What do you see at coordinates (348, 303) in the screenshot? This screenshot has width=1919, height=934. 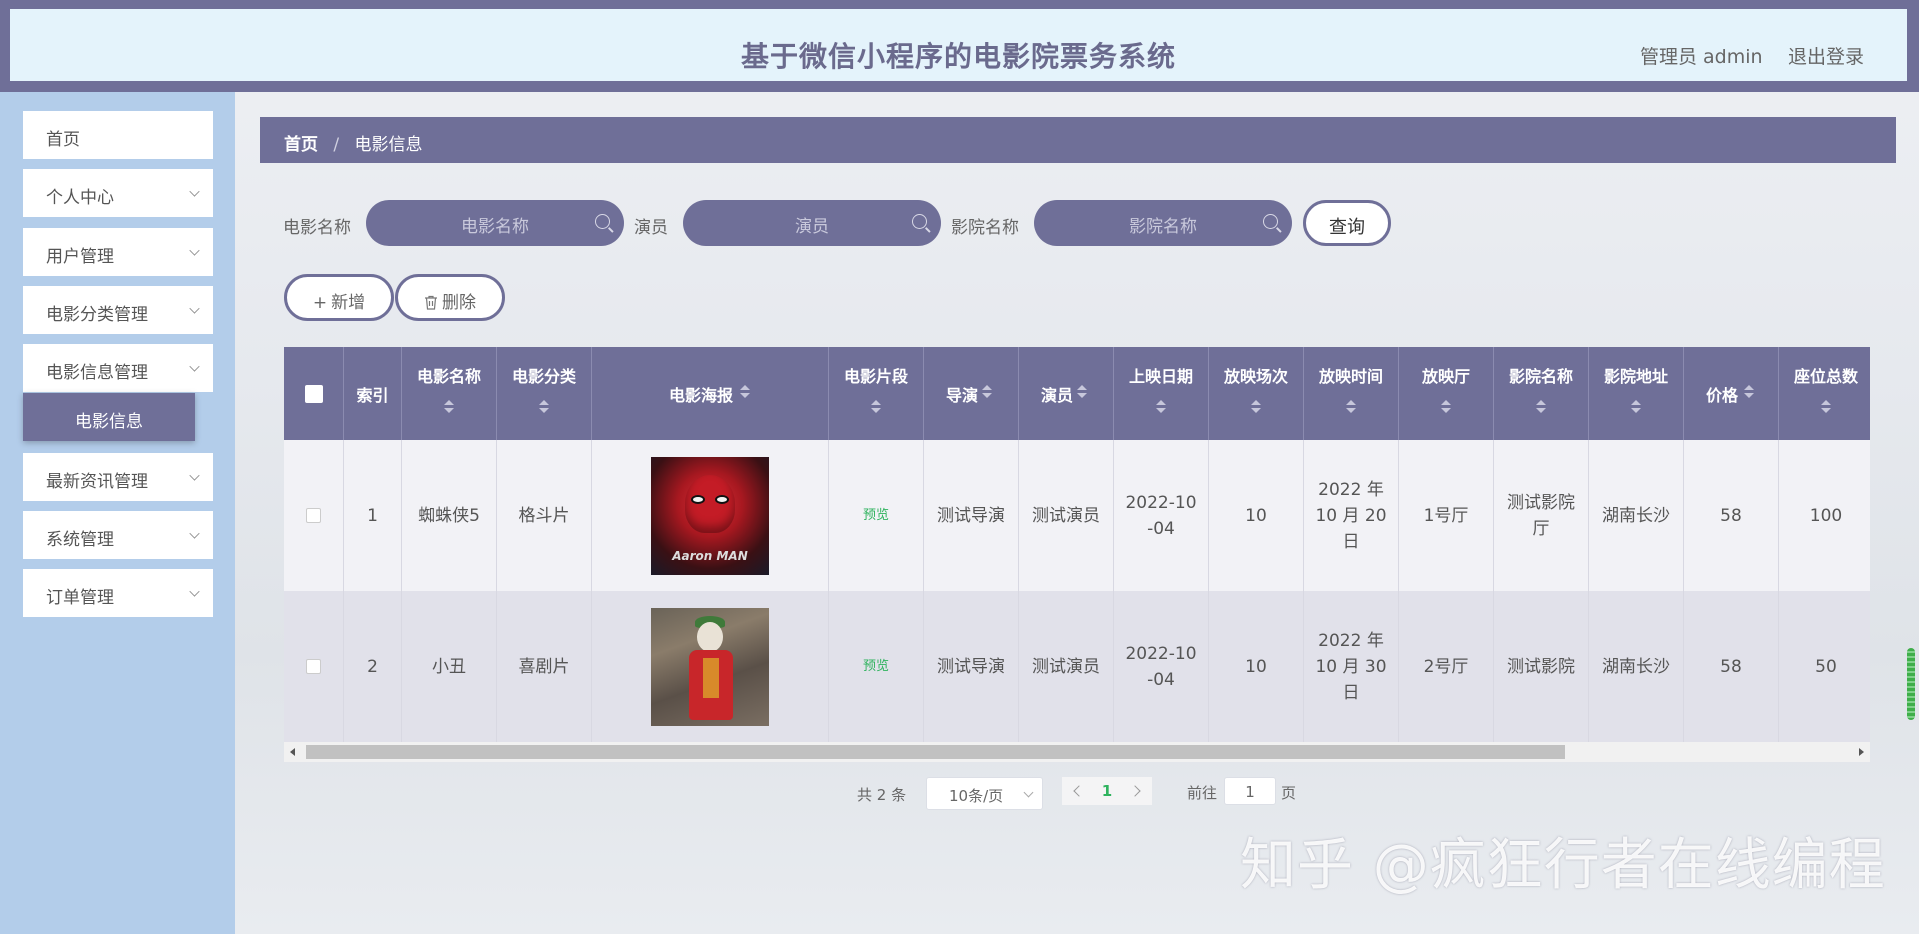 I see `add-button-label: 新增` at bounding box center [348, 303].